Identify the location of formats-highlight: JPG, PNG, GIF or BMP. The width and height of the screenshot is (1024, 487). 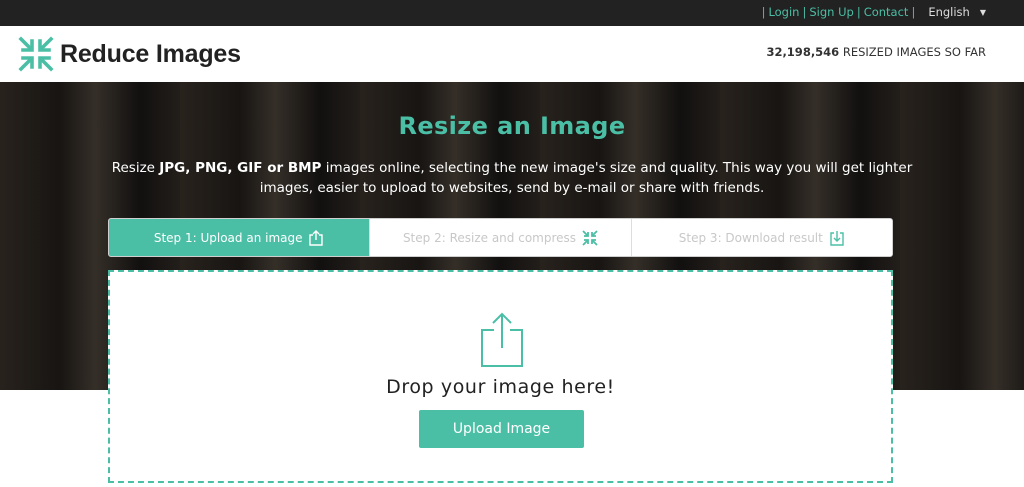
(240, 168).